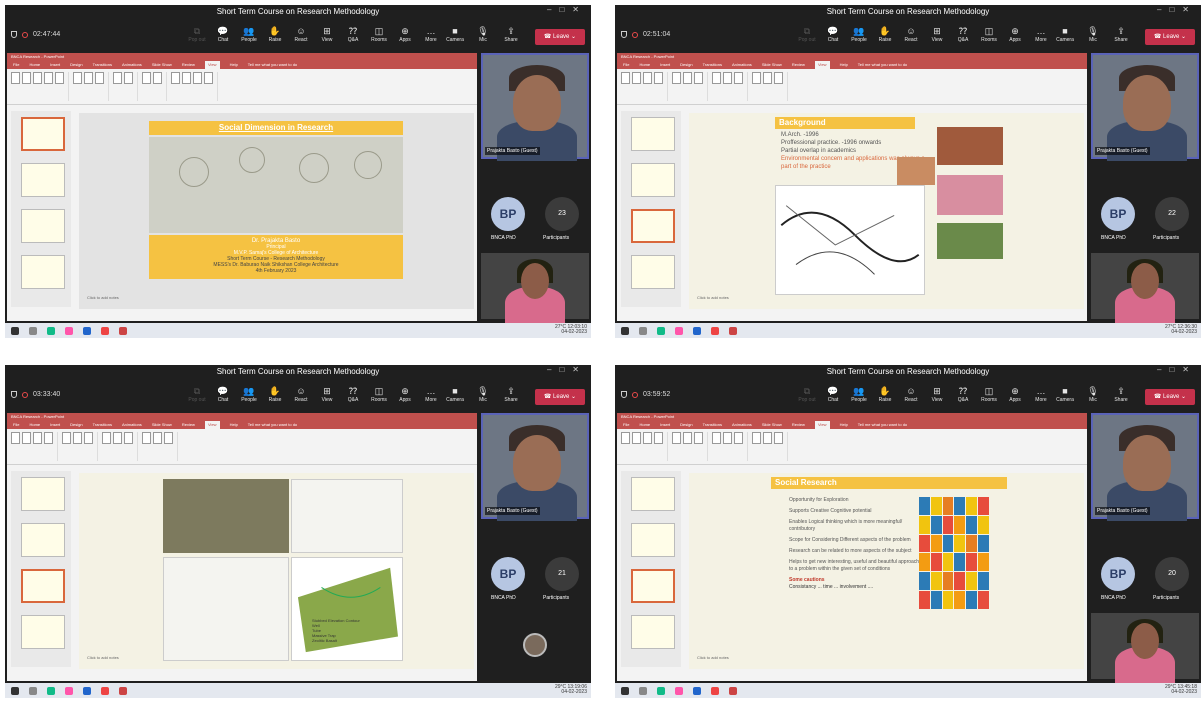 This screenshot has width=1203, height=702. Describe the element at coordinates (738, 438) in the screenshot. I see `fit-window-button` at that location.